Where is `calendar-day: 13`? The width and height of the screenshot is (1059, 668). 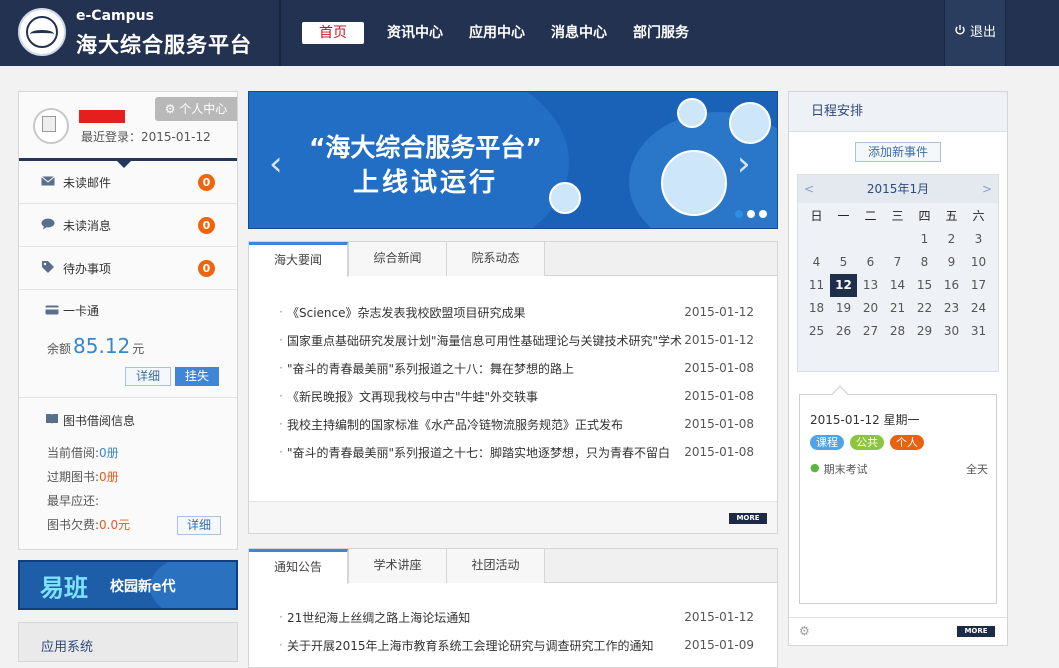 calendar-day: 13 is located at coordinates (870, 285).